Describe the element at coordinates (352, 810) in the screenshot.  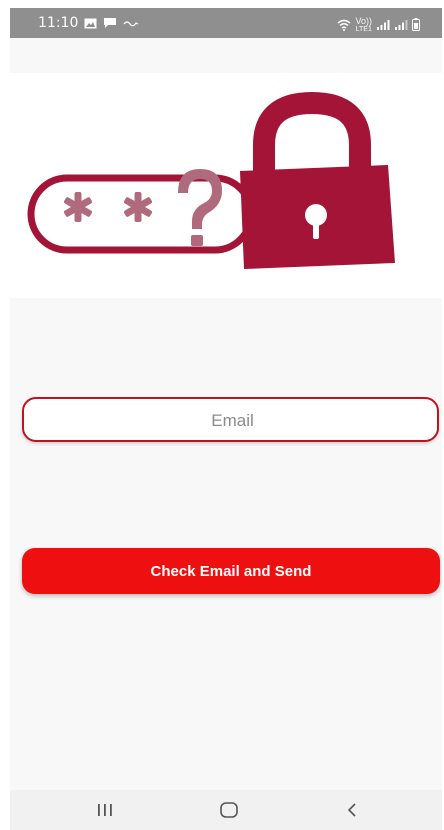
I see `back-icon` at that location.